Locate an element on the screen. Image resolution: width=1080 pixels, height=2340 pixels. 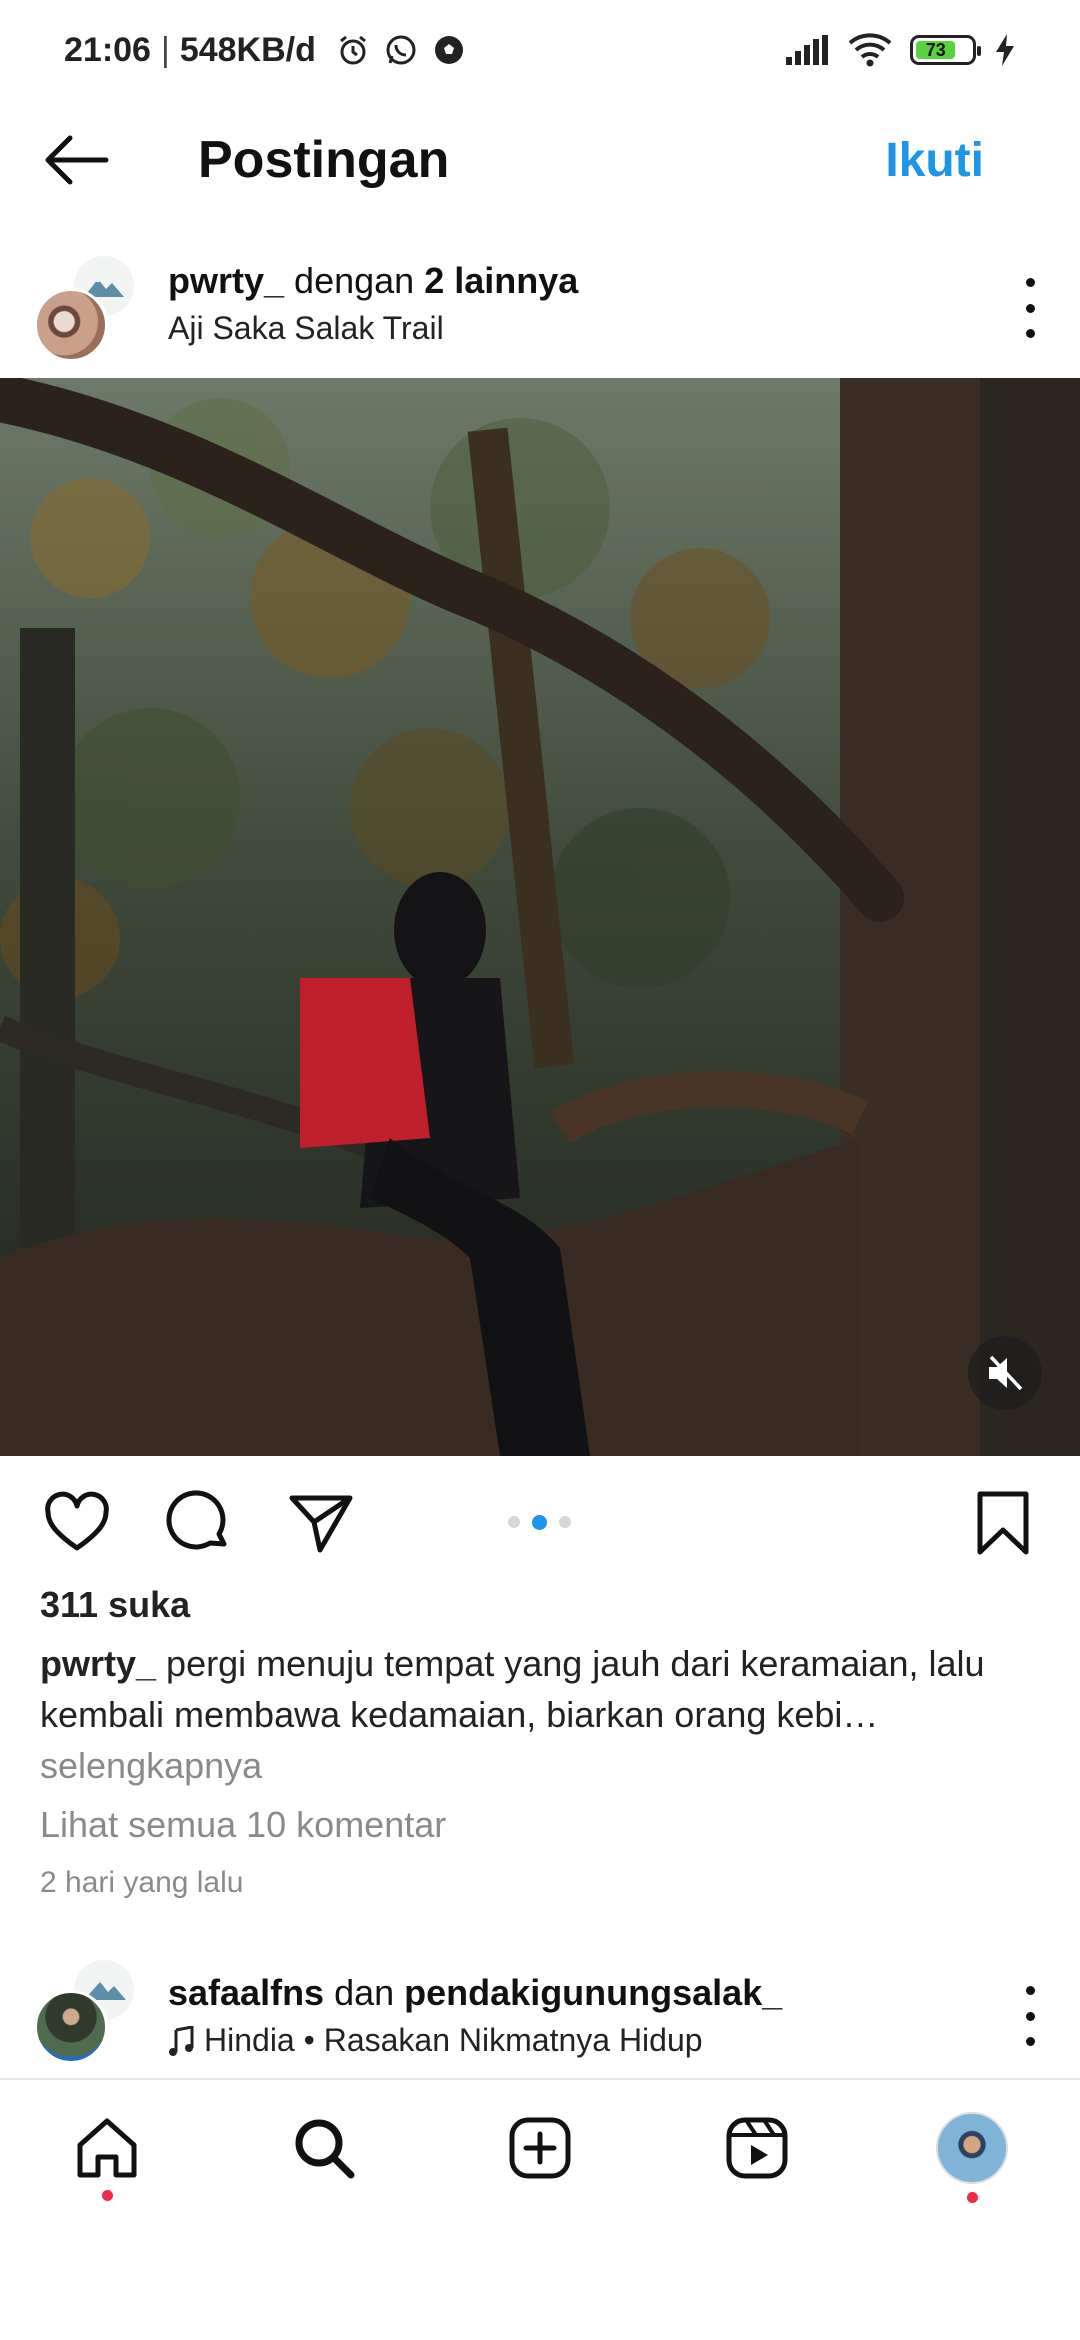
next-more-options-icon is located at coordinates (1030, 2016).